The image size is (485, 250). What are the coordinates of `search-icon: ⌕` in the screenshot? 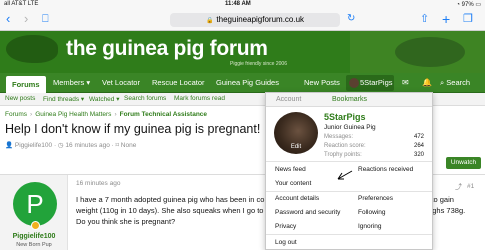 It's located at (442, 82).